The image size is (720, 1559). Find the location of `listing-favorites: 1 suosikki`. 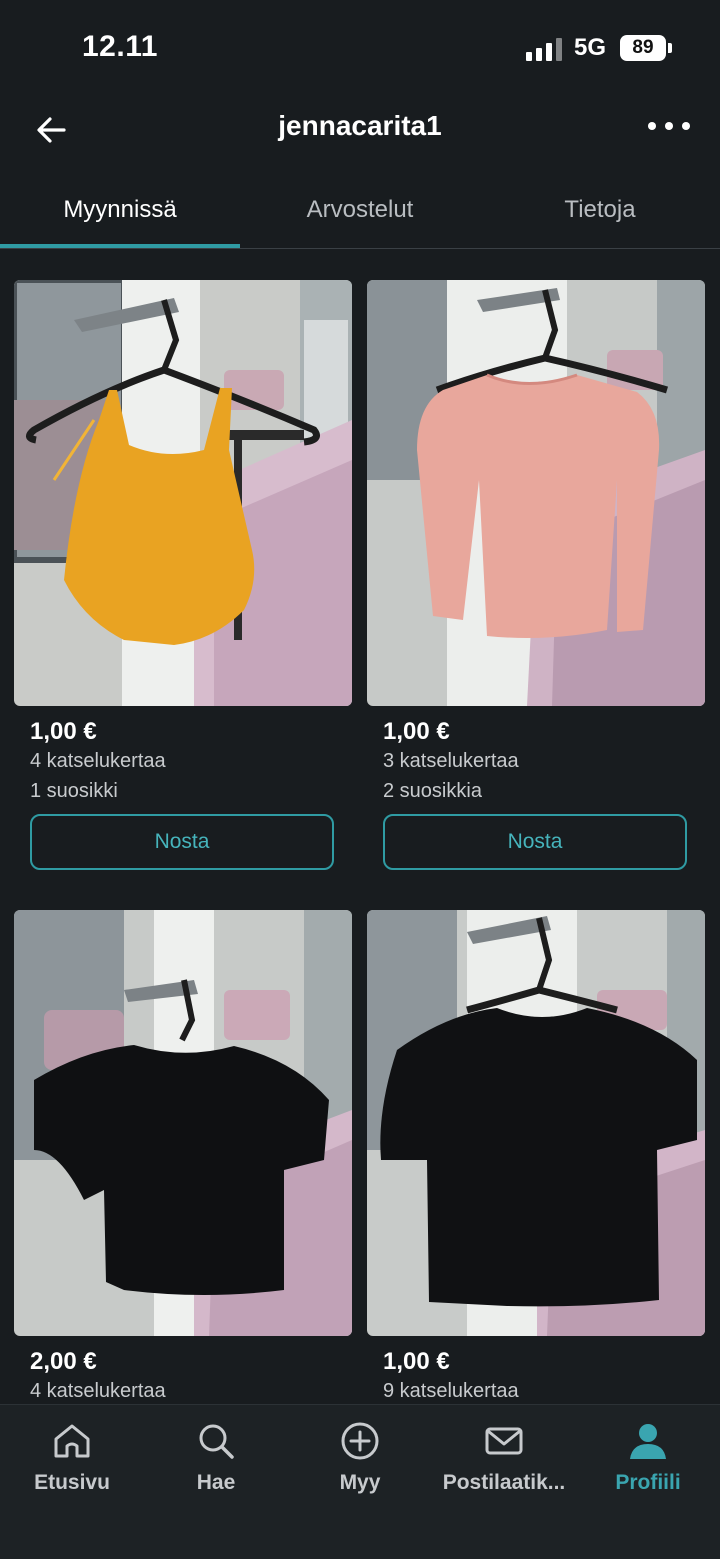

listing-favorites: 1 suosikki is located at coordinates (74, 791).